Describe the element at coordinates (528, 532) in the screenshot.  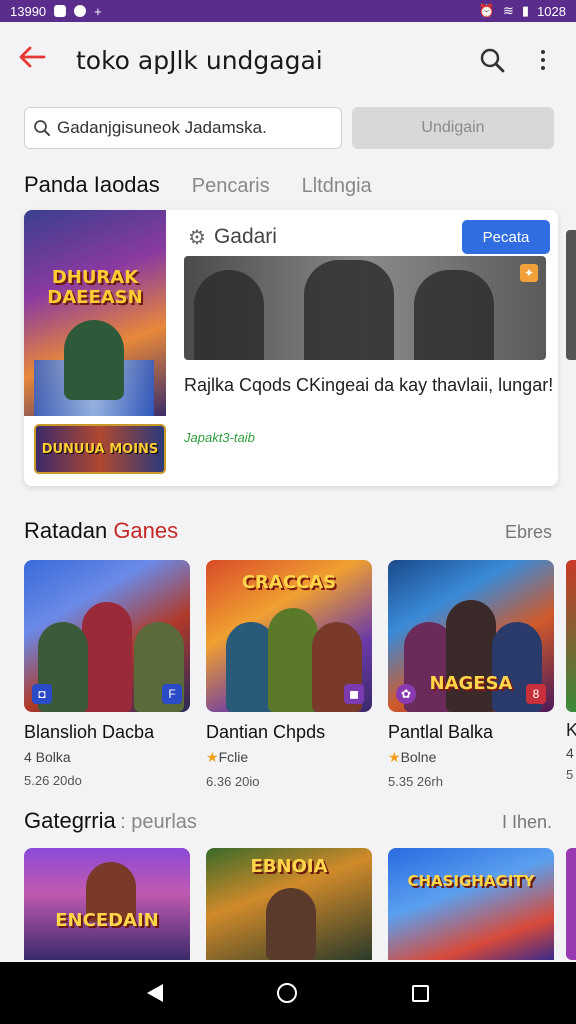
I see `see-more-link: Ebres` at that location.